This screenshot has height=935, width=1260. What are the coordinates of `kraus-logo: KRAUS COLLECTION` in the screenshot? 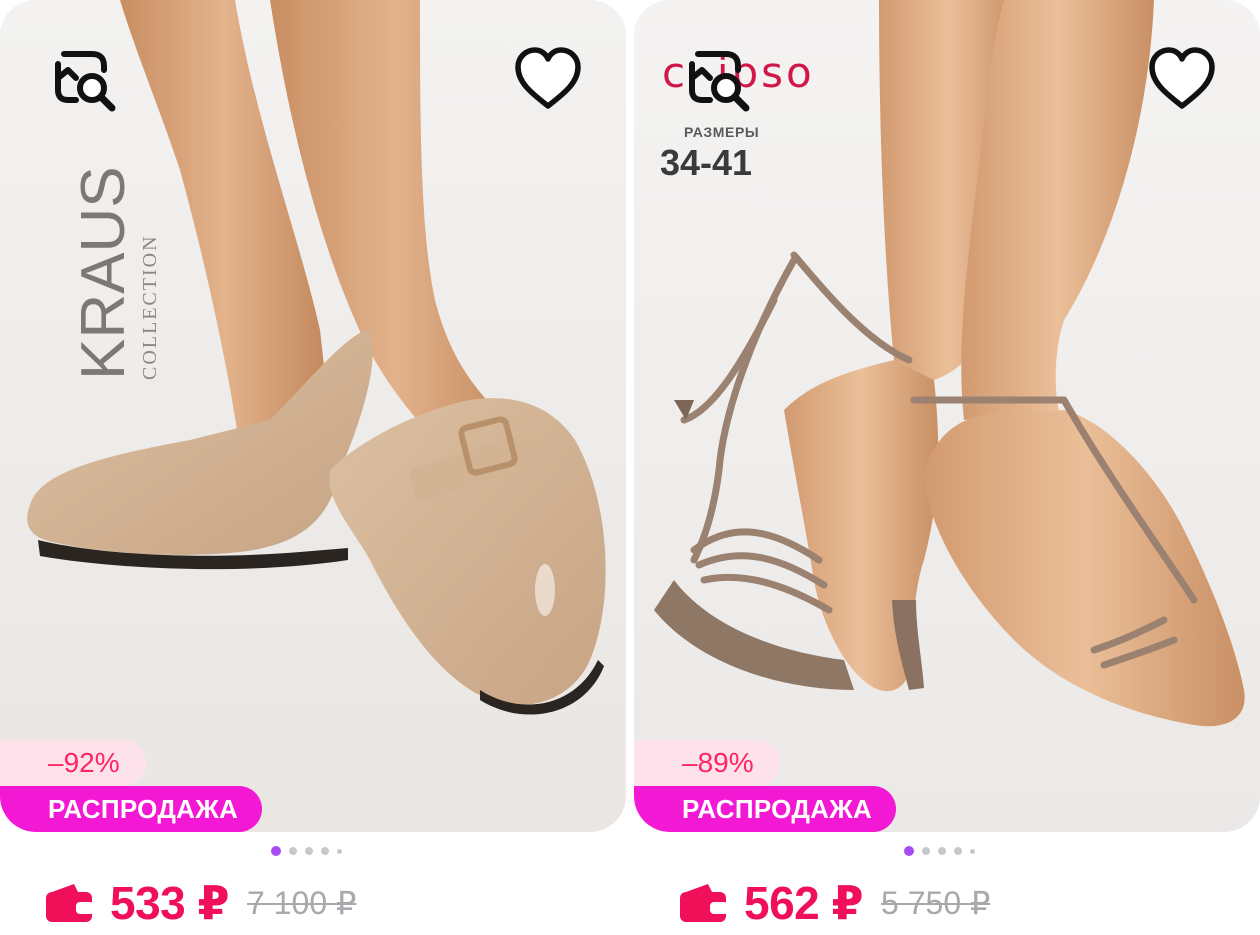 It's located at (115, 274).